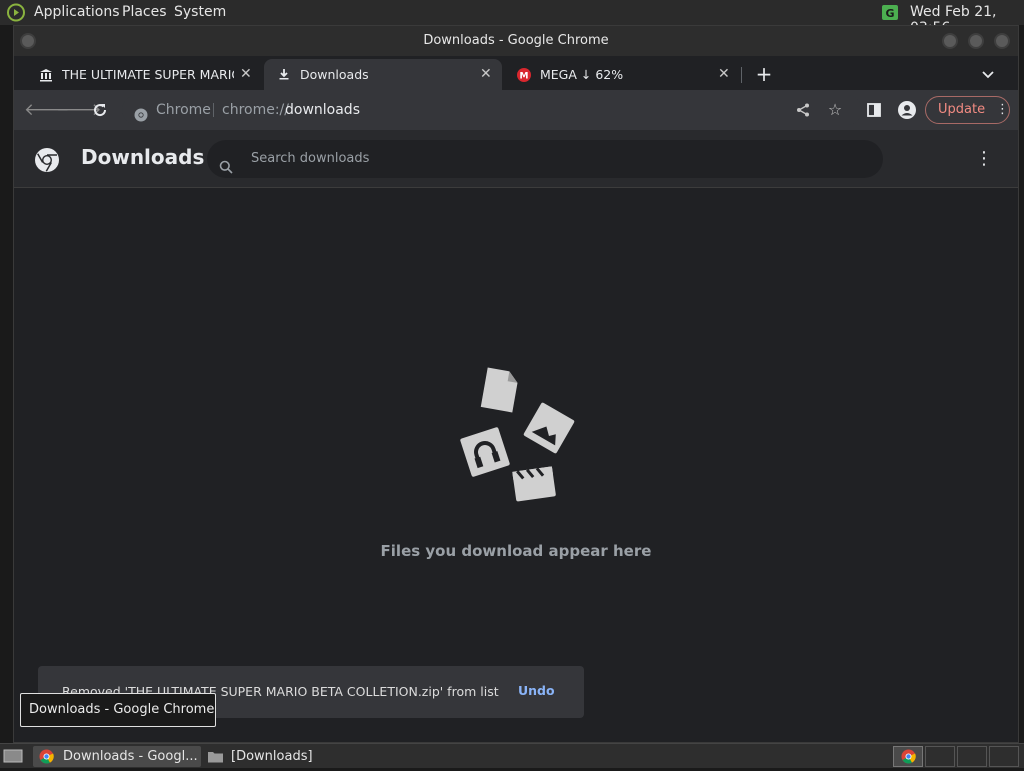 The width and height of the screenshot is (1024, 771). What do you see at coordinates (524, 77) in the screenshot?
I see `svg-text: M` at bounding box center [524, 77].